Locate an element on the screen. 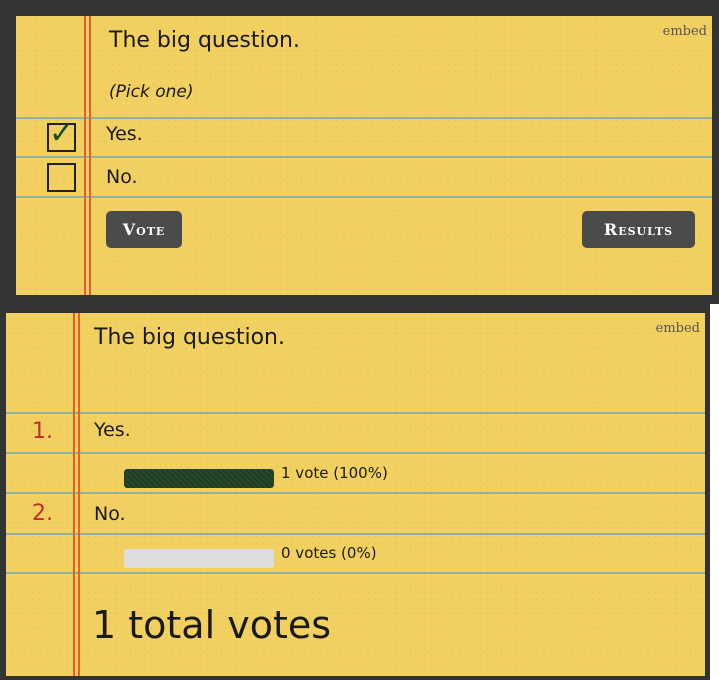  pick-one-hint: (Pick one) is located at coordinates (151, 92).